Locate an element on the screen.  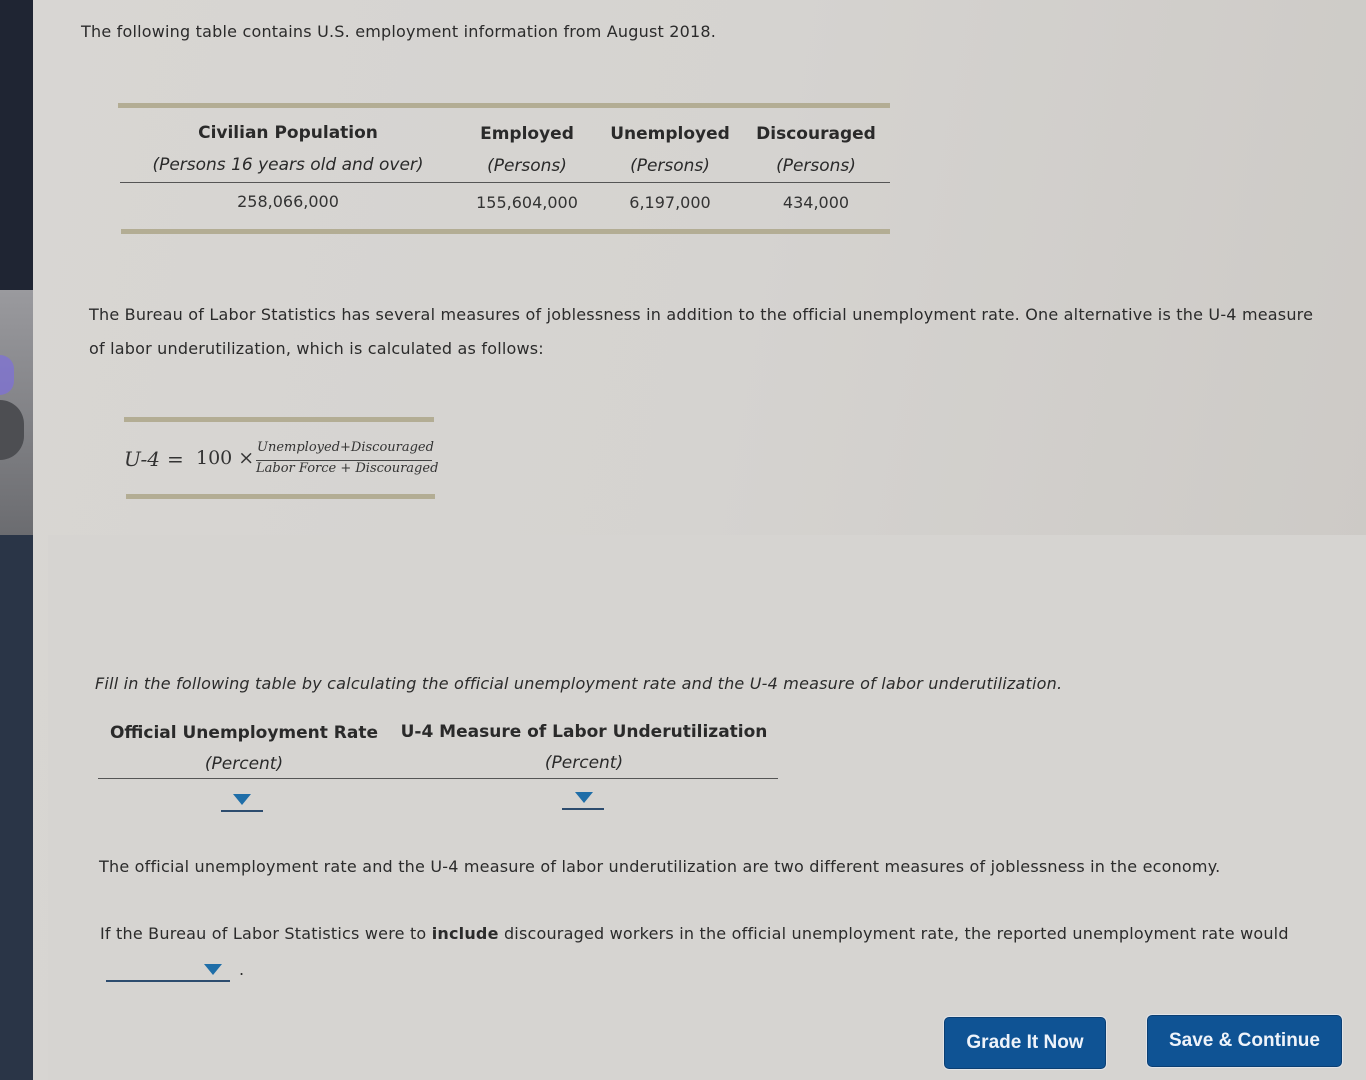
official-rate-dropdown is located at coordinates (242, 801).